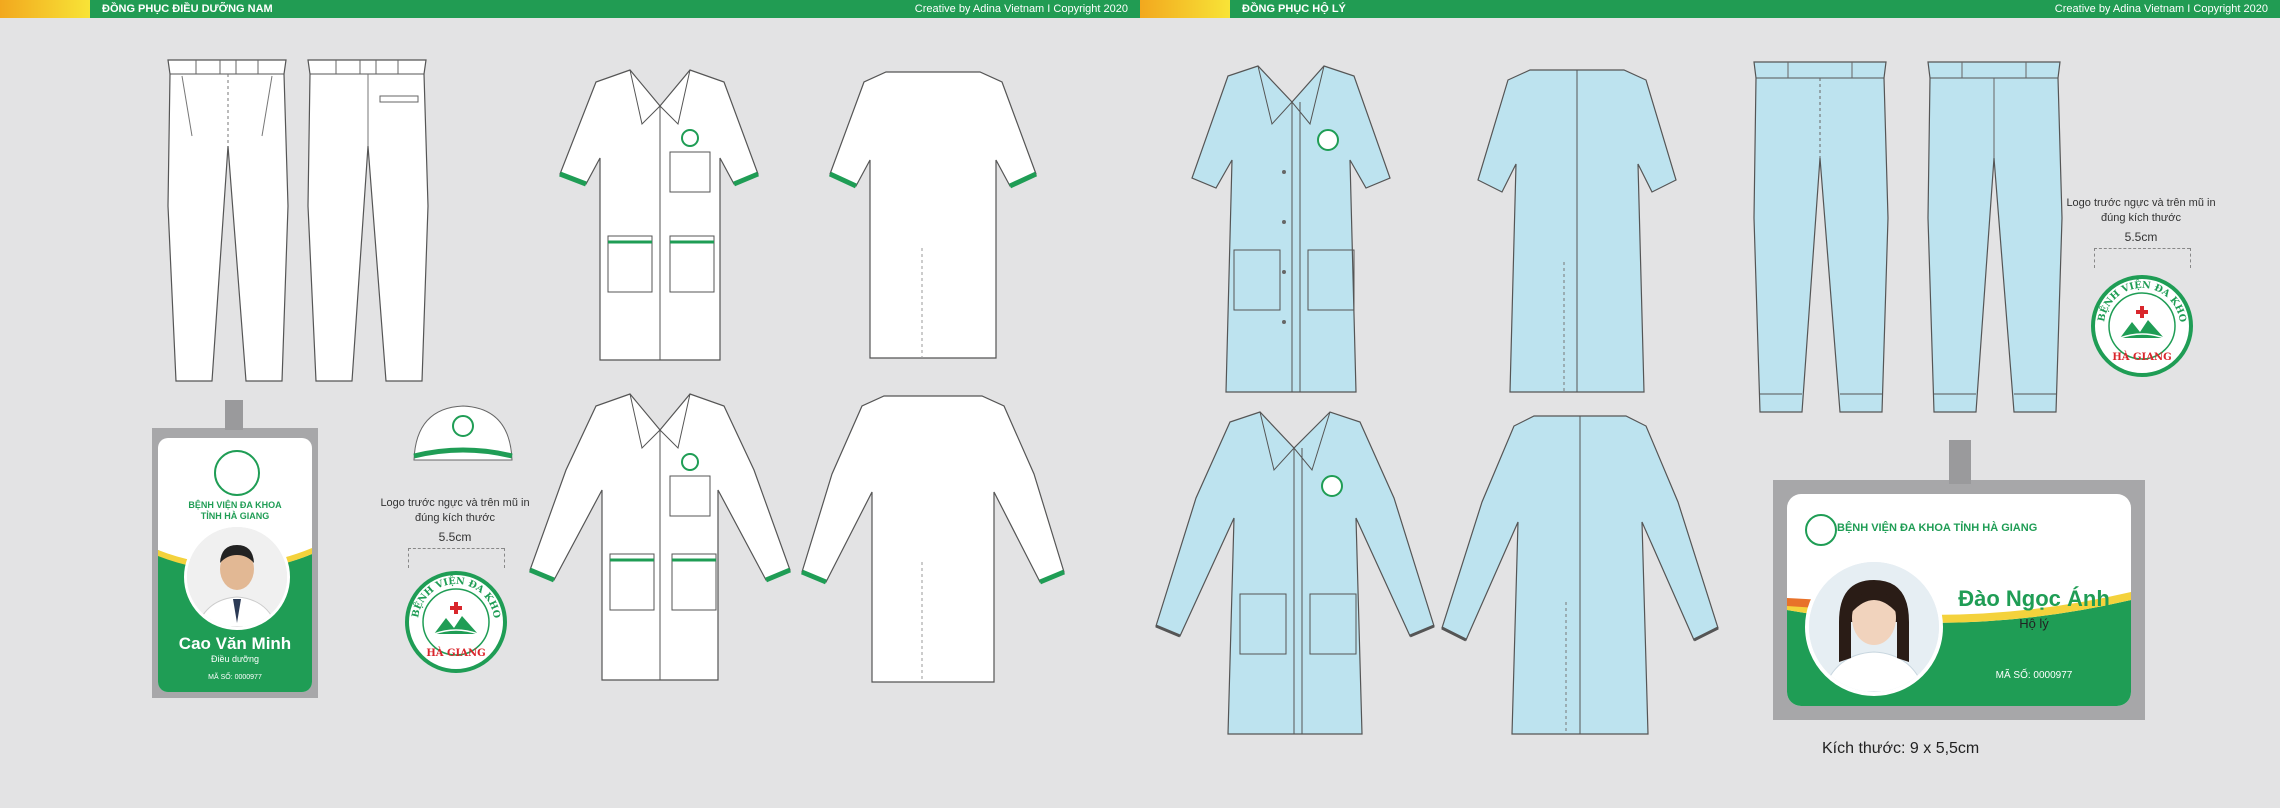 The width and height of the screenshot is (2280, 808). Describe the element at coordinates (1291, 230) in the screenshot. I see `blue-short-dress-front` at that location.